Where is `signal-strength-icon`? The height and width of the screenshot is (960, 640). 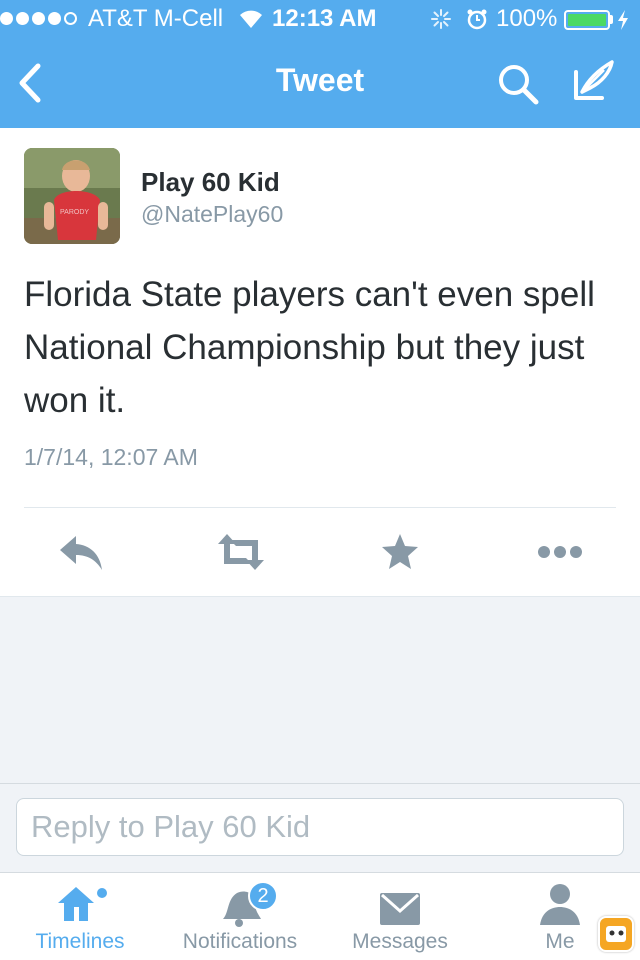
signal-strength-icon is located at coordinates (38, 18).